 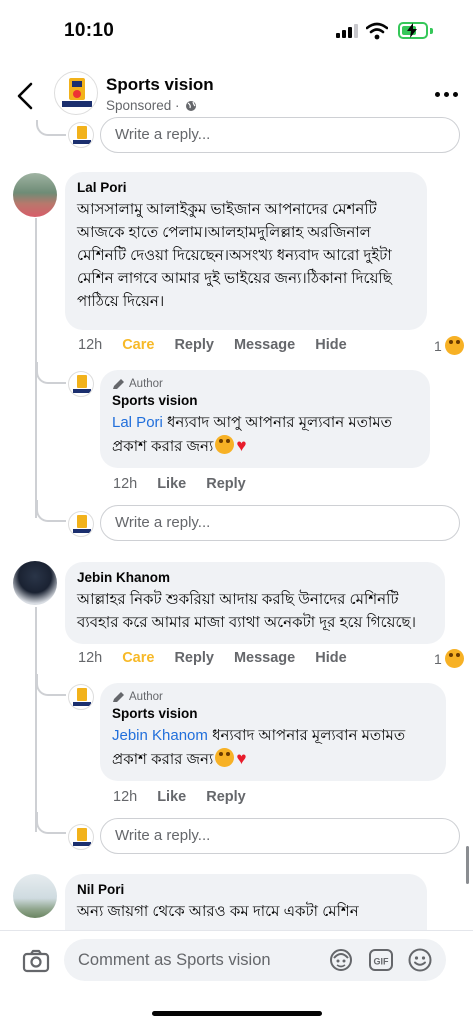 What do you see at coordinates (36, 719) in the screenshot?
I see `thread-line` at bounding box center [36, 719].